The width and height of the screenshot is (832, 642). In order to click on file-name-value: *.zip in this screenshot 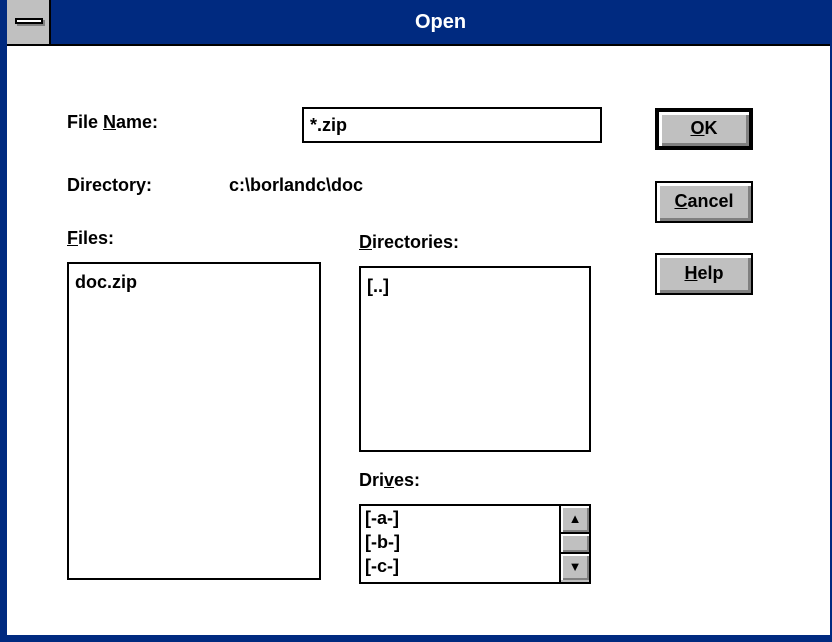, I will do `click(329, 125)`.